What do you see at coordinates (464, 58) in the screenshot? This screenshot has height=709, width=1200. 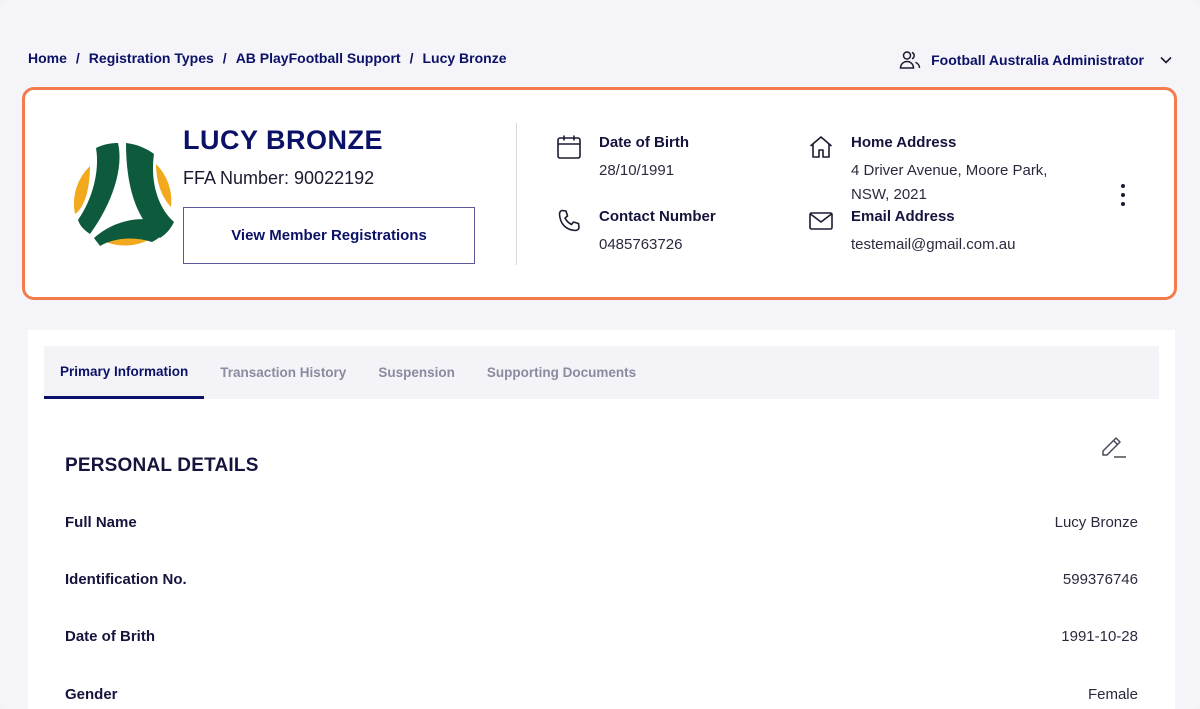 I see `breadcrumb-current: Lucy Bronze` at bounding box center [464, 58].